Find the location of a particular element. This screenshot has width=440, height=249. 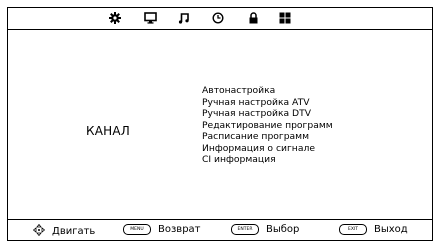

menu-item-program-edit: Редактирование программ is located at coordinates (267, 126).